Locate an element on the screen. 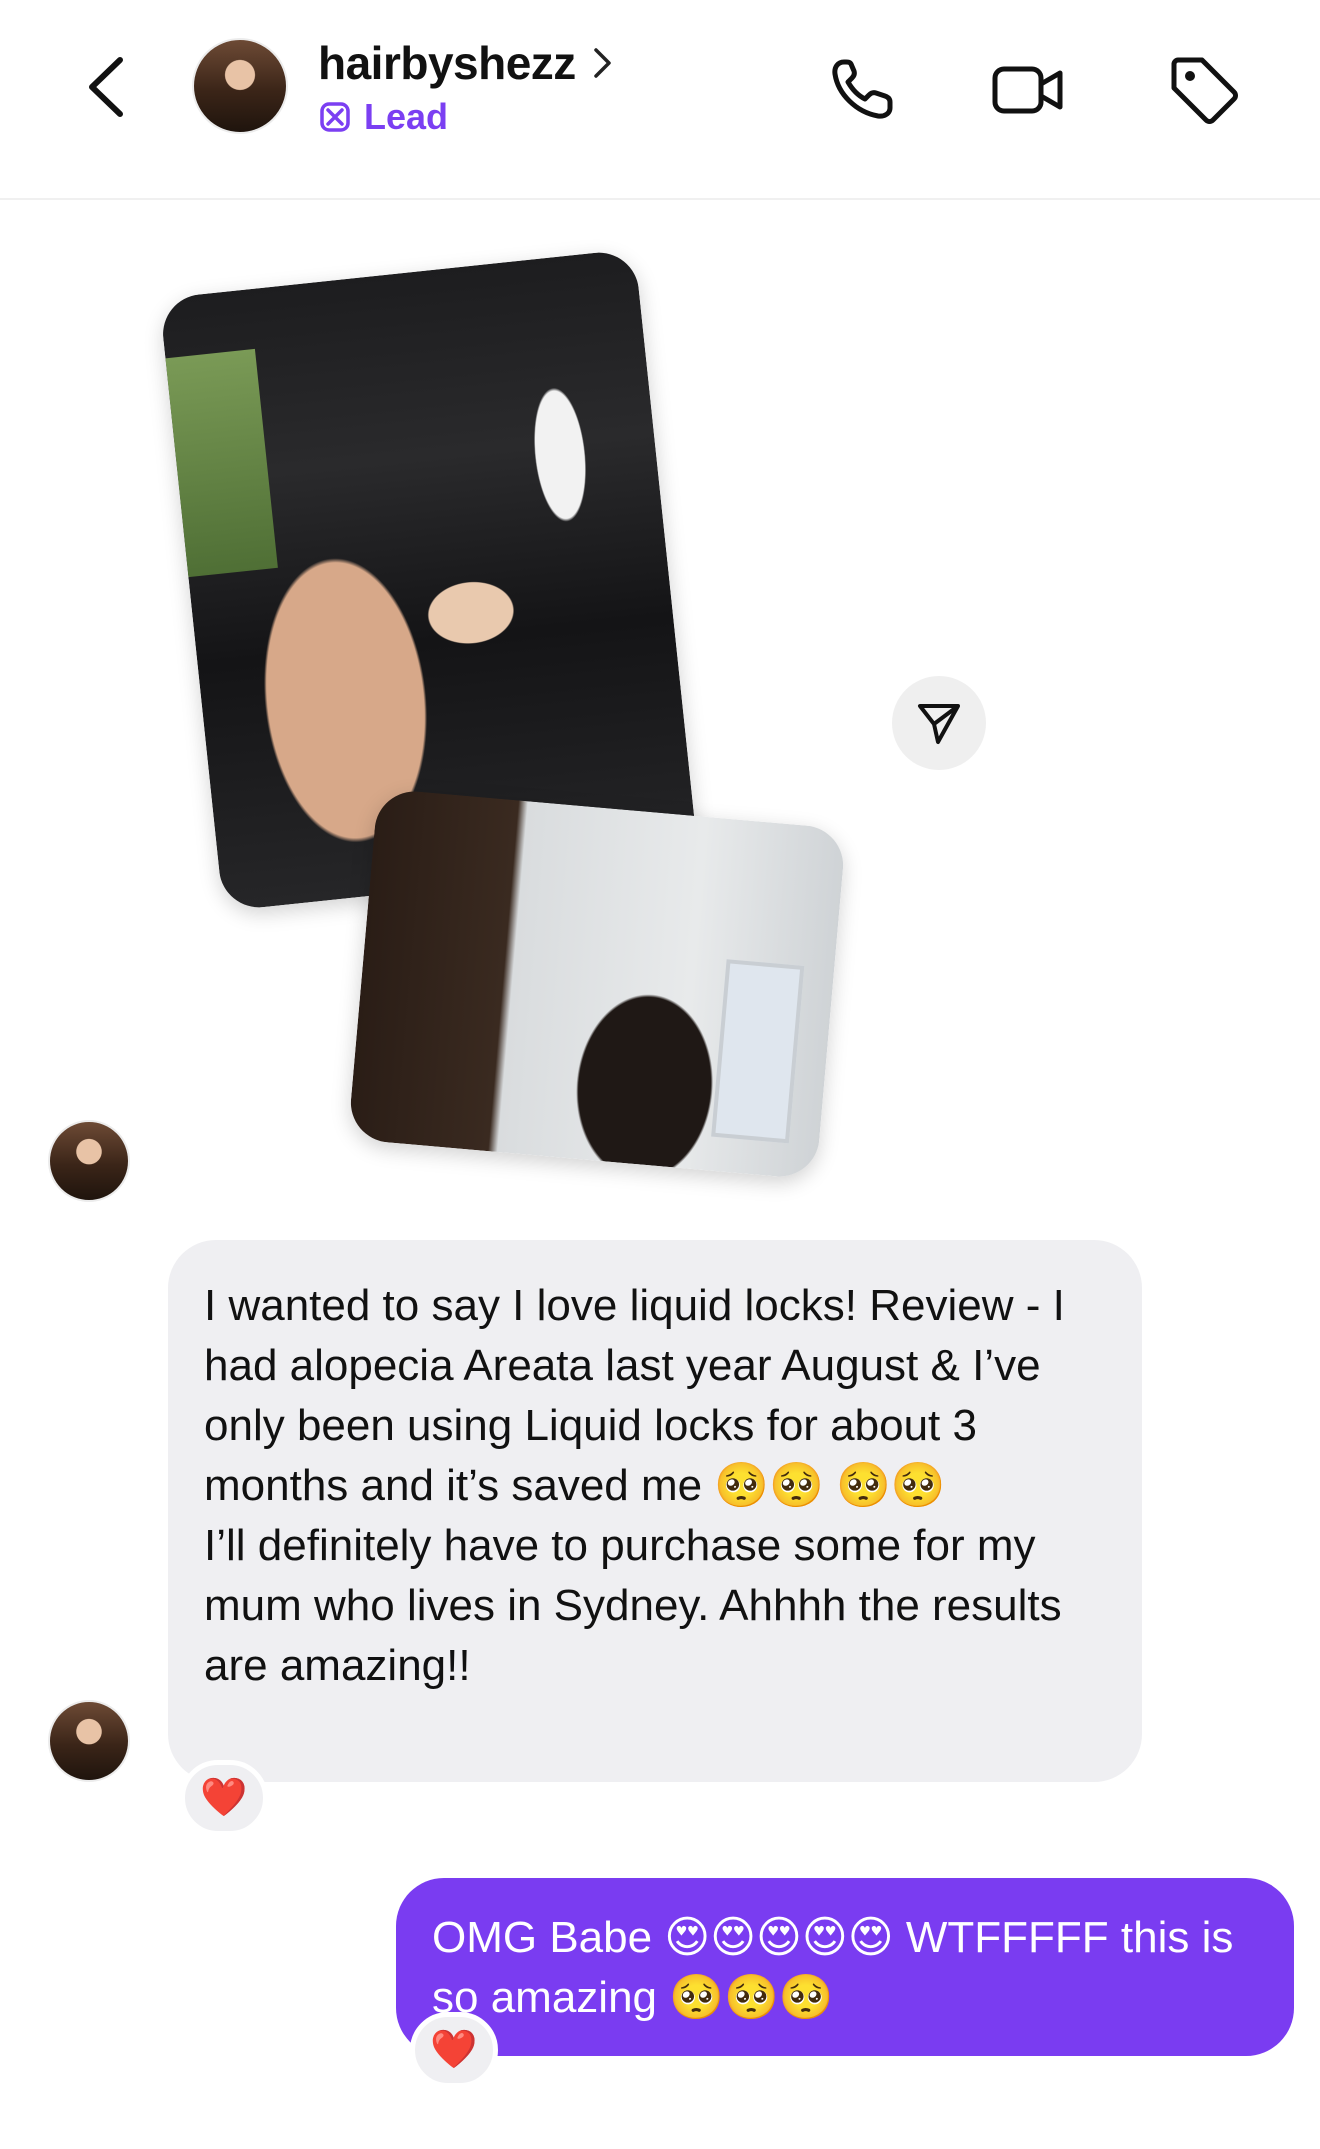 The image size is (1320, 2149). share-icon is located at coordinates (939, 724).